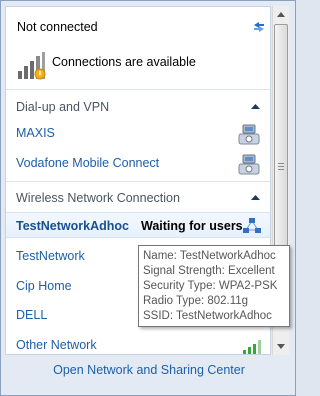 The image size is (320, 396). I want to click on network-label: Cip Home, so click(44, 286).